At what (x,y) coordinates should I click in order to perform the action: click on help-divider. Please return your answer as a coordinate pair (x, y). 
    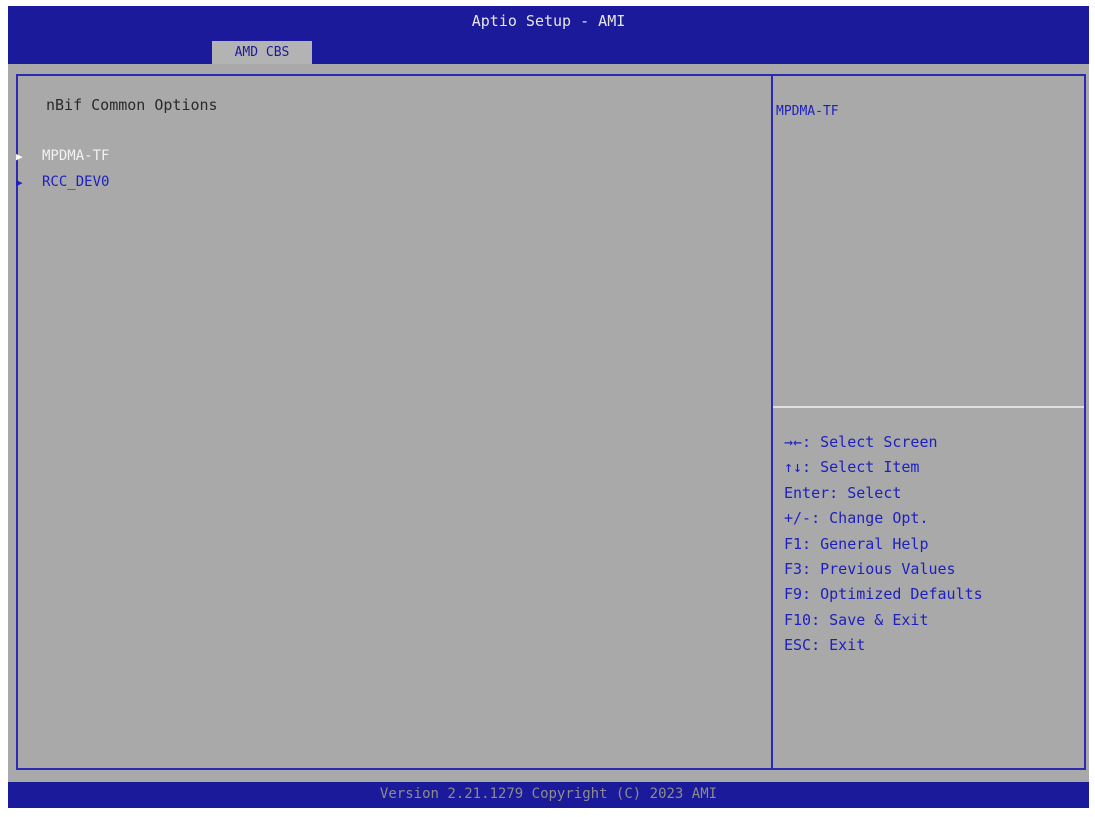
    Looking at the image, I should click on (928, 407).